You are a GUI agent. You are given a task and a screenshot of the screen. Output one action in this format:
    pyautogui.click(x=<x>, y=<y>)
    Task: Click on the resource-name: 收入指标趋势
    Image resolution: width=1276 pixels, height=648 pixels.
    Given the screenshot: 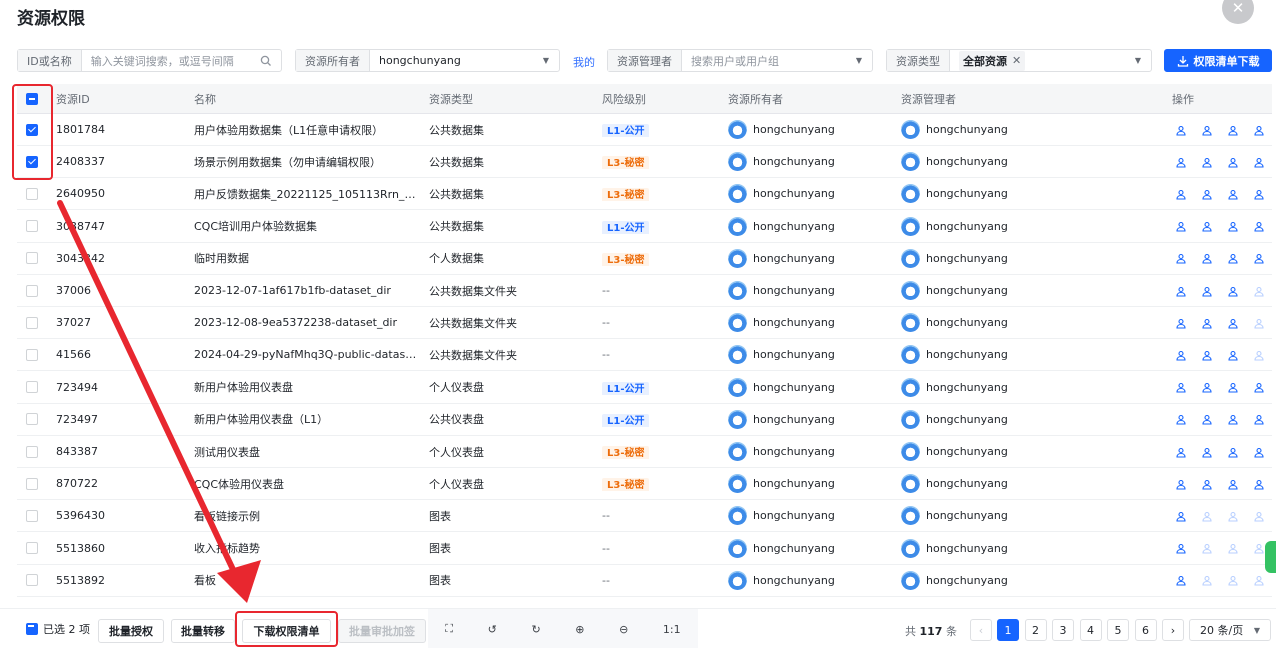 What is the action you would take?
    pyautogui.click(x=306, y=548)
    